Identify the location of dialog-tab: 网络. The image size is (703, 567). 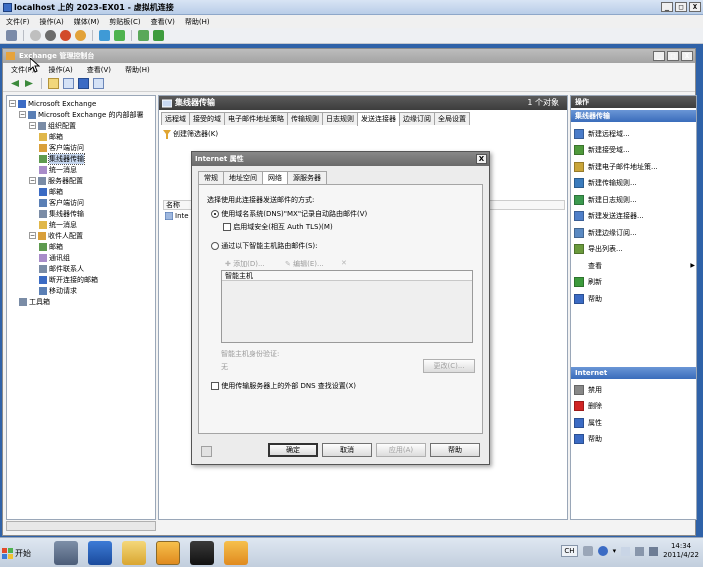
(275, 178).